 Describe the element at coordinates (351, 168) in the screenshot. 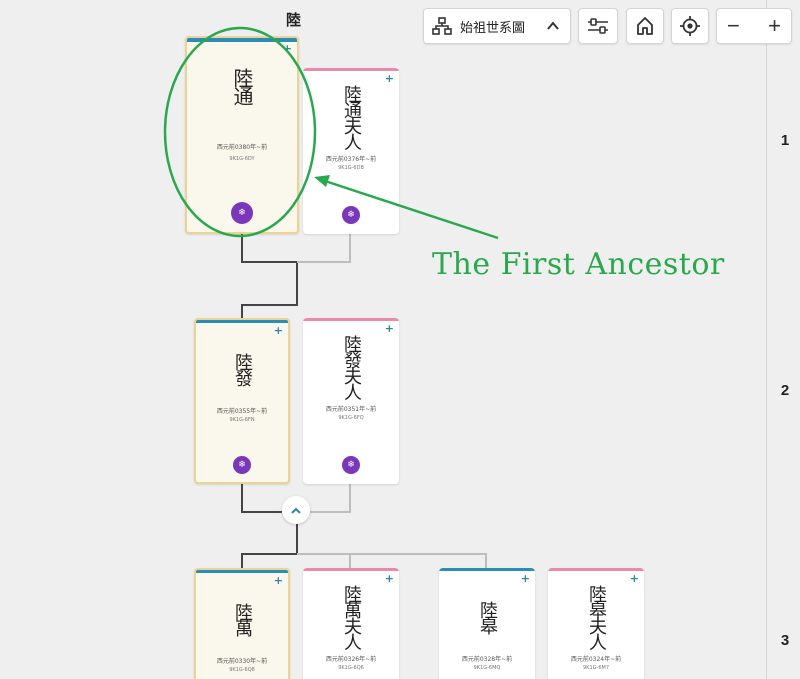

I see `person-id: 9K1G-6DB` at that location.